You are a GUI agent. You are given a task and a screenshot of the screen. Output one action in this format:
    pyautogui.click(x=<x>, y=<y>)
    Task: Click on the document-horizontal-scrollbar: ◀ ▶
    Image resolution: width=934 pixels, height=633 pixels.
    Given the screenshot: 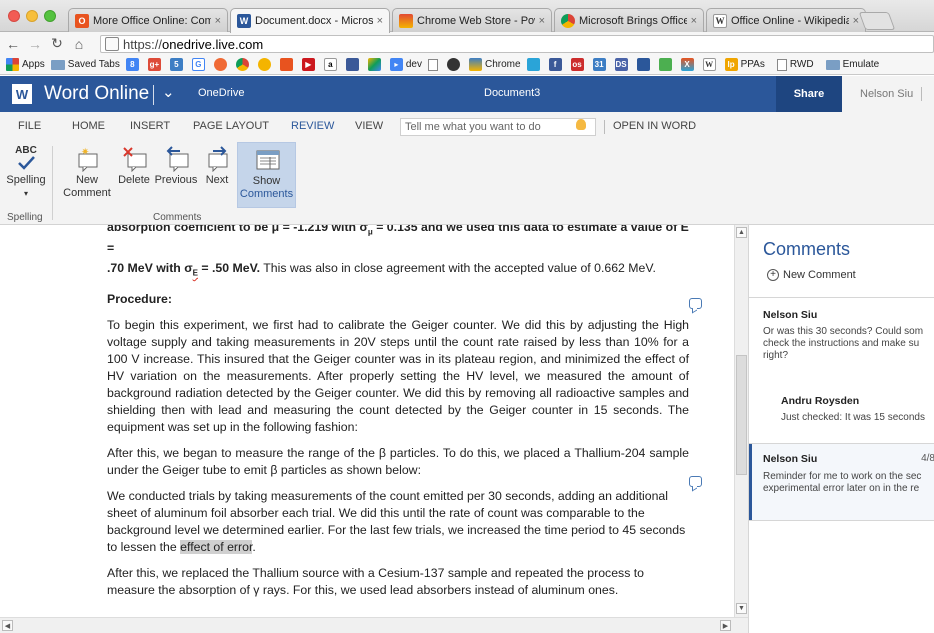 What is the action you would take?
    pyautogui.click(x=374, y=625)
    